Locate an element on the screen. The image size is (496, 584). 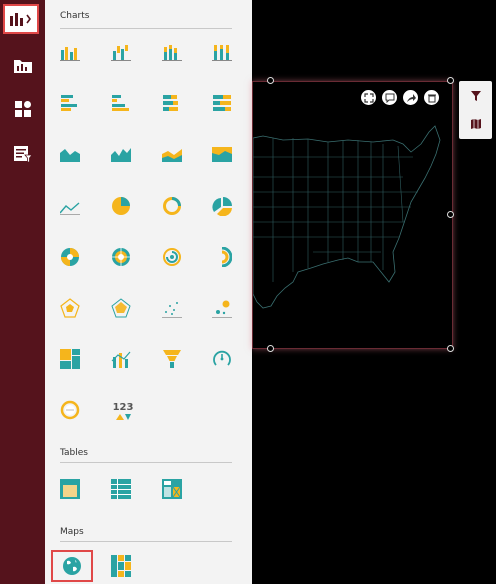
radar-chart-icon is located at coordinates (70, 308).